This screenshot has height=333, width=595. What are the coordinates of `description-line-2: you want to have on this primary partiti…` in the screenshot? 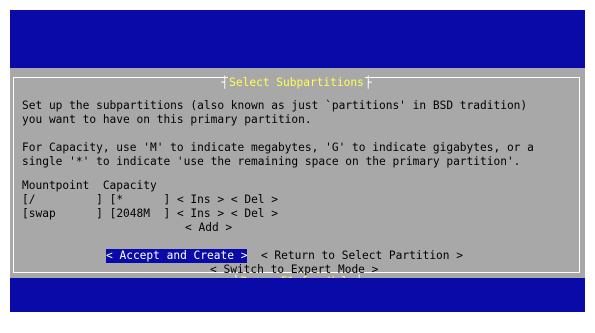 It's located at (167, 119).